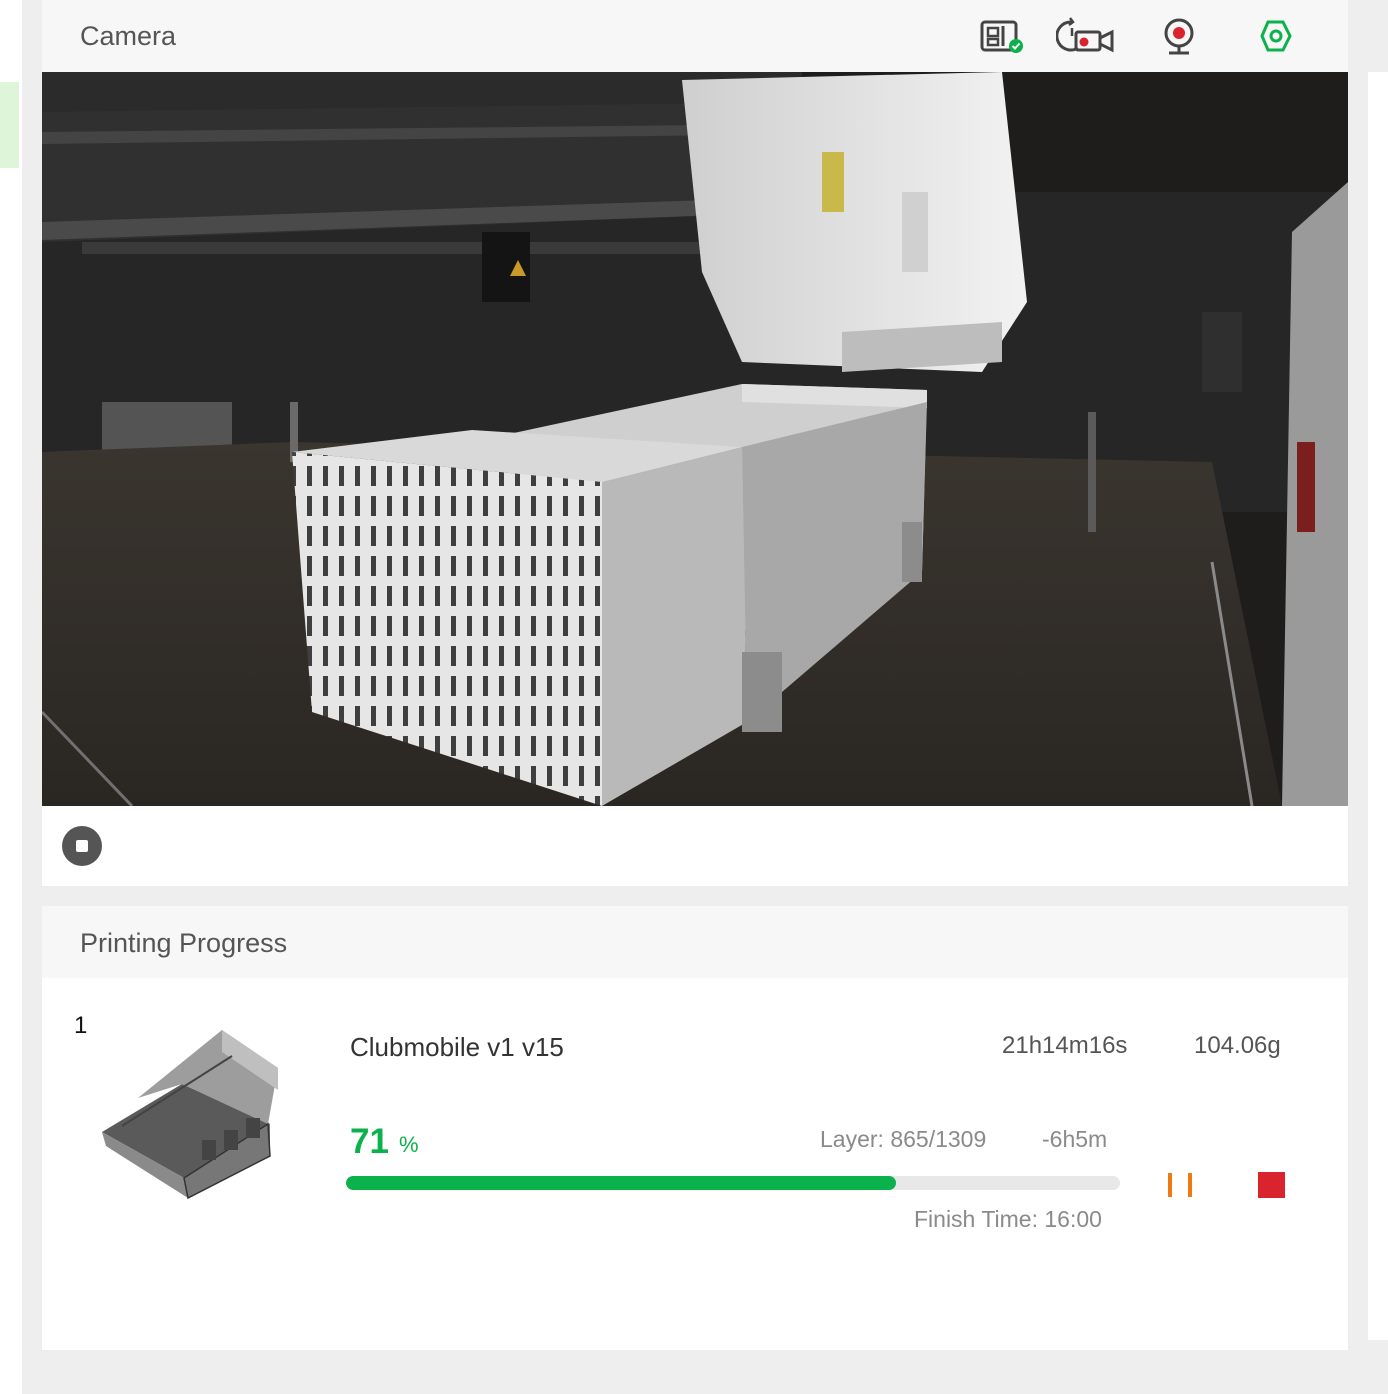  Describe the element at coordinates (9, 125) in the screenshot. I see `sidebar-active-indicator` at that location.